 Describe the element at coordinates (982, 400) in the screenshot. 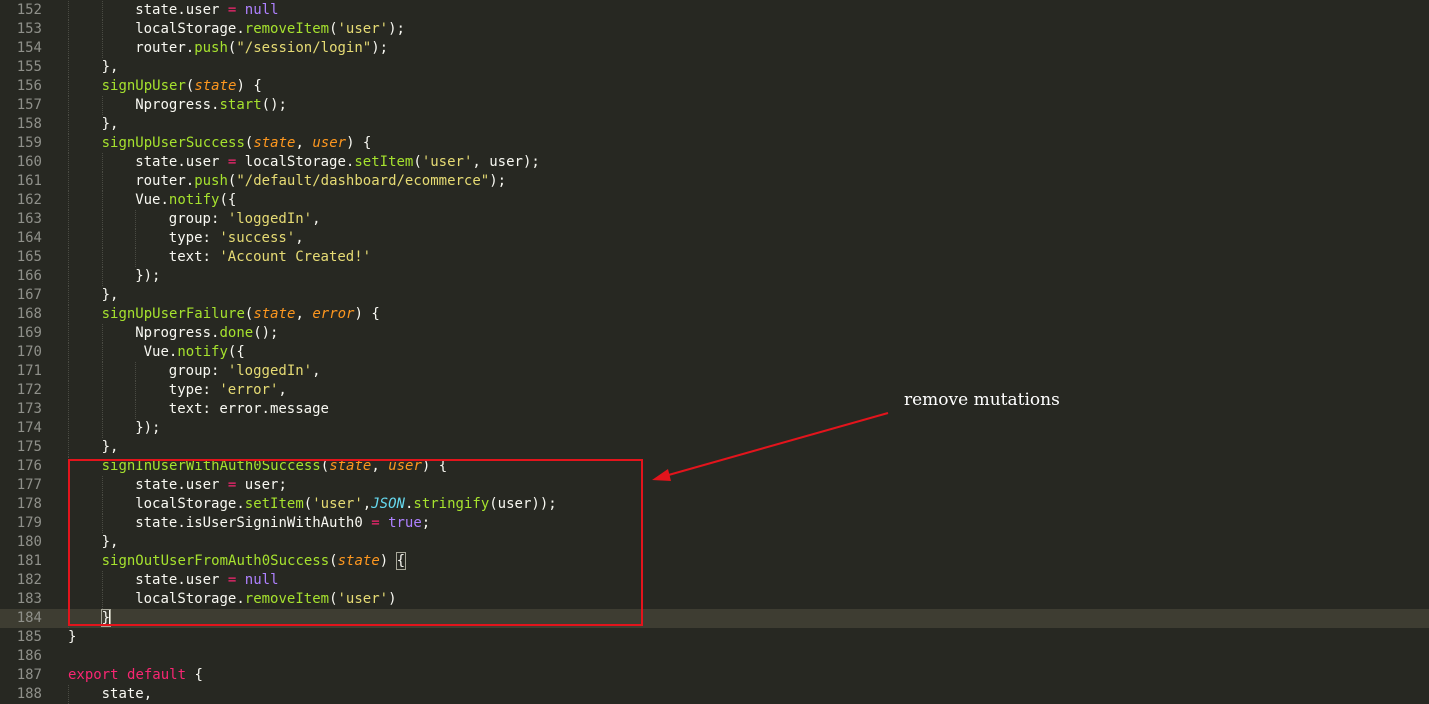

I see `annotation-label: remove mutations` at that location.